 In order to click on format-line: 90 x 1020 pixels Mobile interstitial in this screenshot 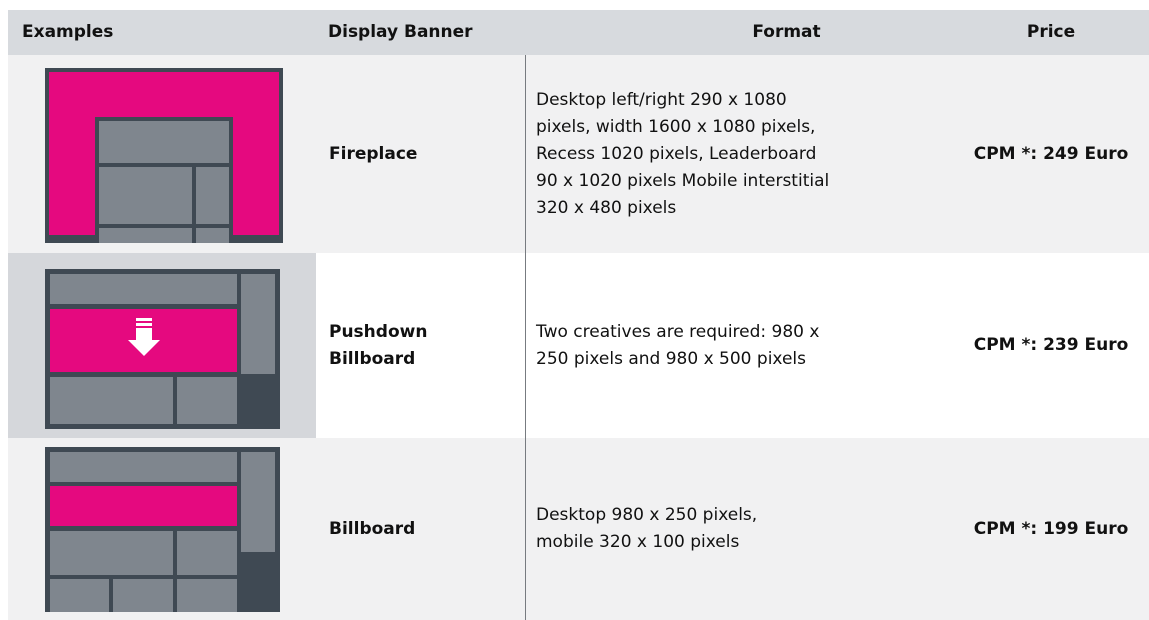, I will do `click(683, 180)`.